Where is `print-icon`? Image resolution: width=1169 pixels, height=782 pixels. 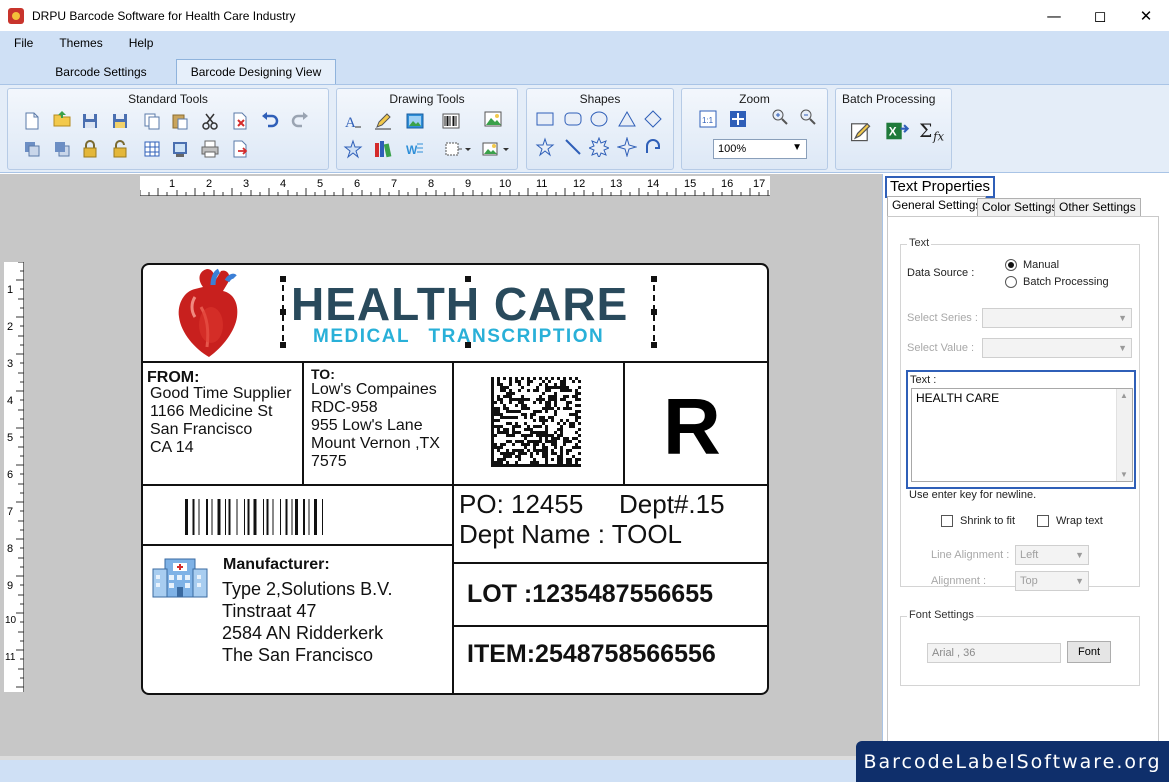
print-icon is located at coordinates (210, 149).